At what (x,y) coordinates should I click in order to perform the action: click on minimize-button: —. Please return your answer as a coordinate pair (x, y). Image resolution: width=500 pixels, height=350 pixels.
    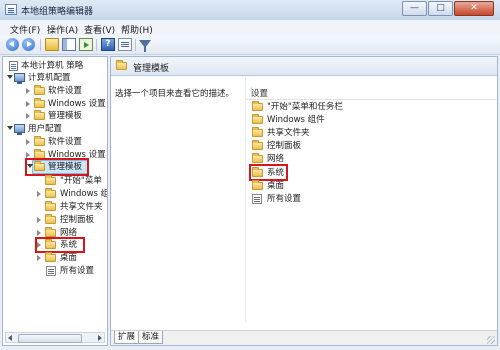
    Looking at the image, I should click on (414, 8).